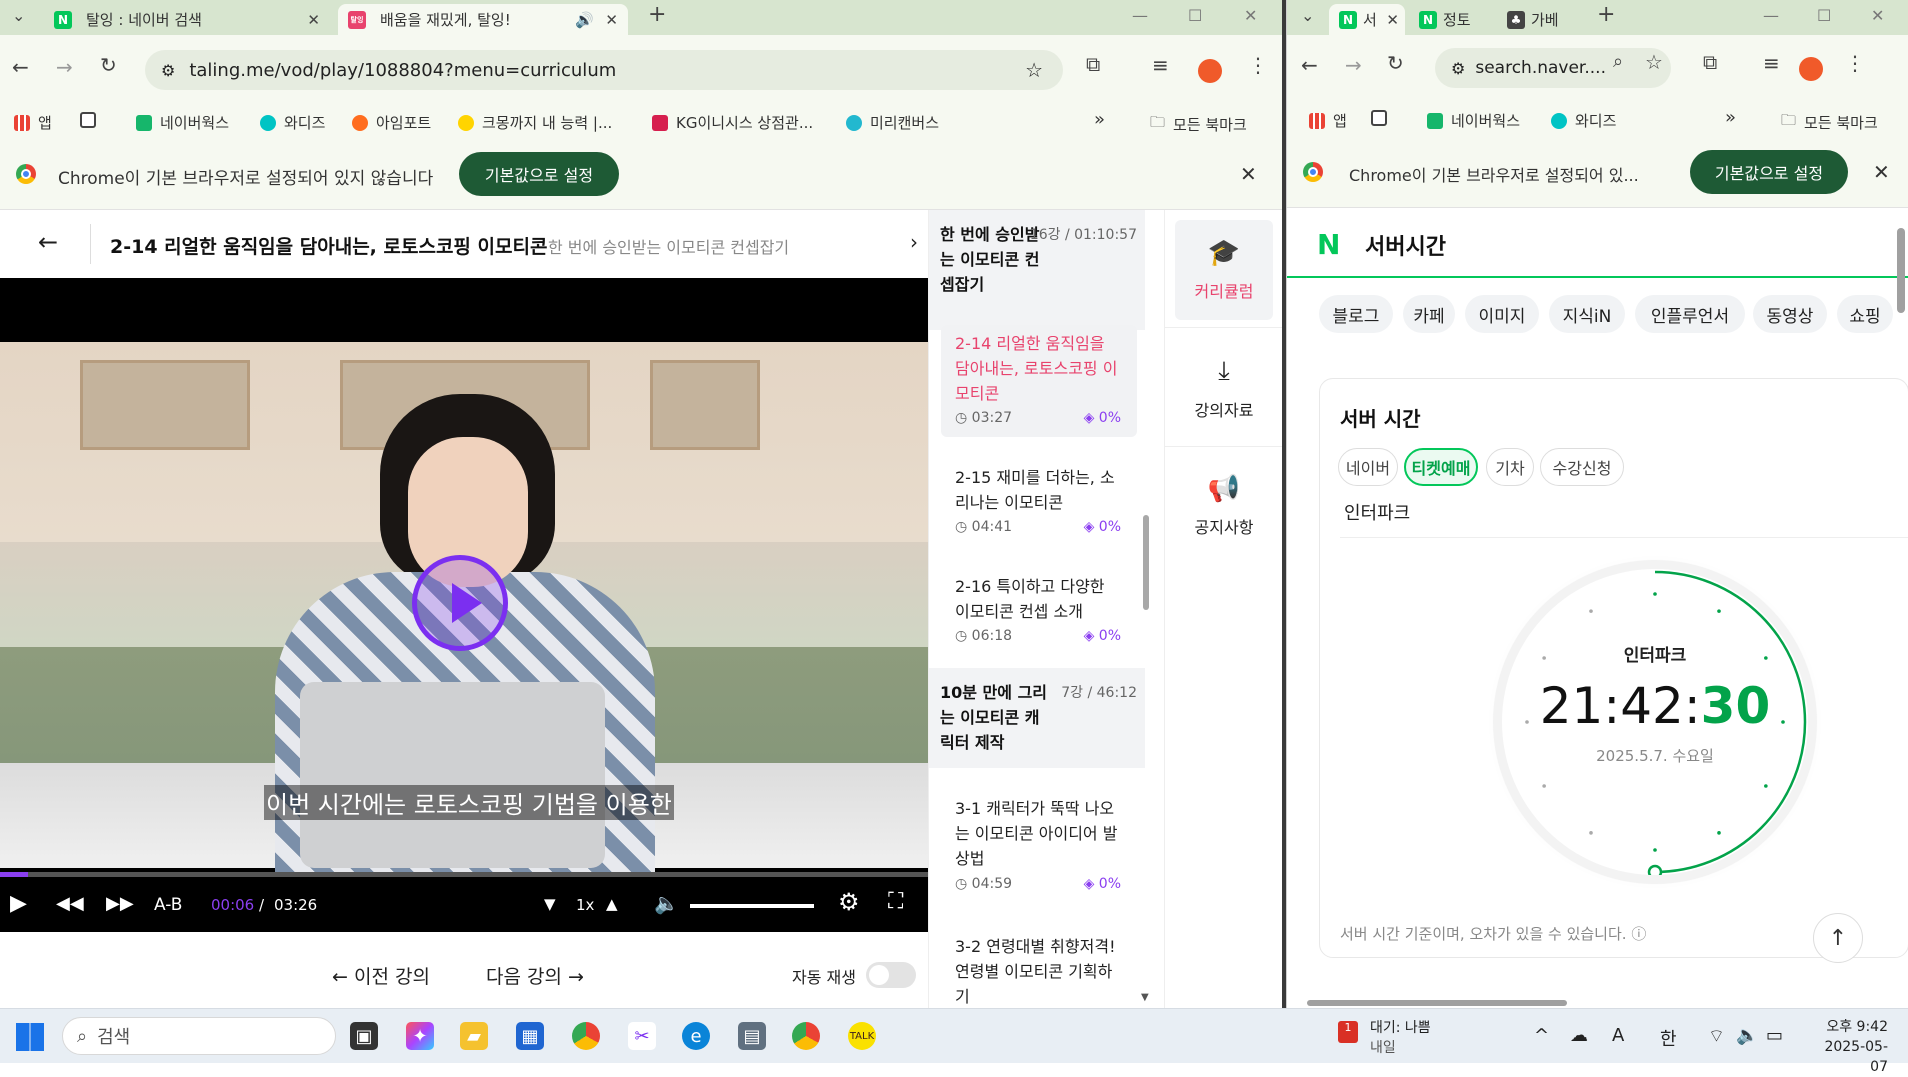 The width and height of the screenshot is (1908, 1077). I want to click on notice-menu-button: 📢 공지사항, so click(1224, 506).